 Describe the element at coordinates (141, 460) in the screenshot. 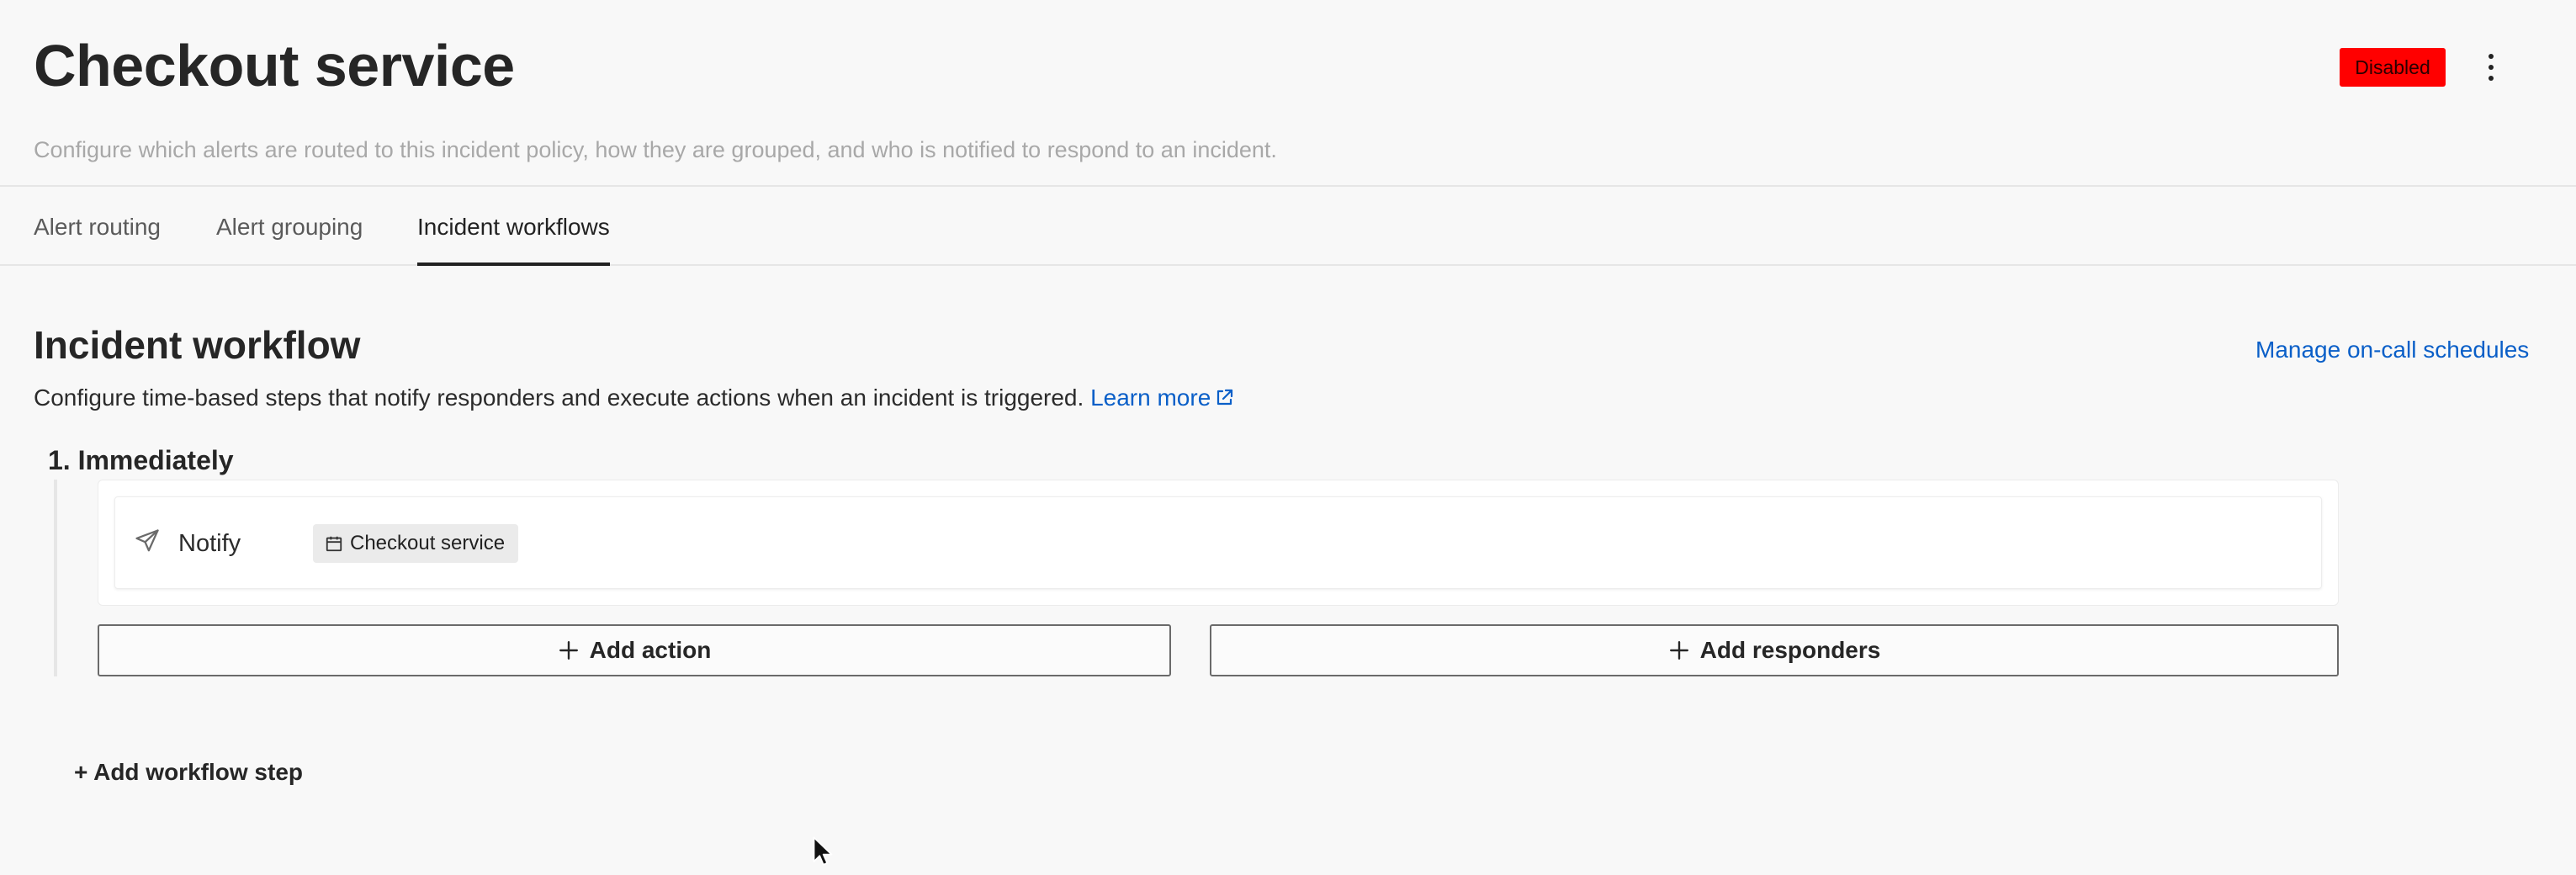

I see `step-title: 1. Immediately` at that location.